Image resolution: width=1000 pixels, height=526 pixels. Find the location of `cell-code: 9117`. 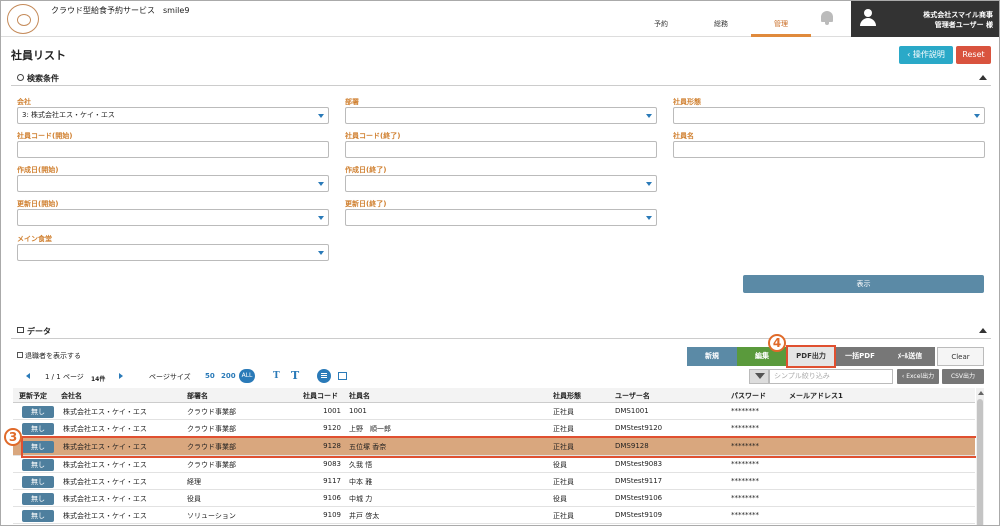

cell-code: 9117 is located at coordinates (332, 481).